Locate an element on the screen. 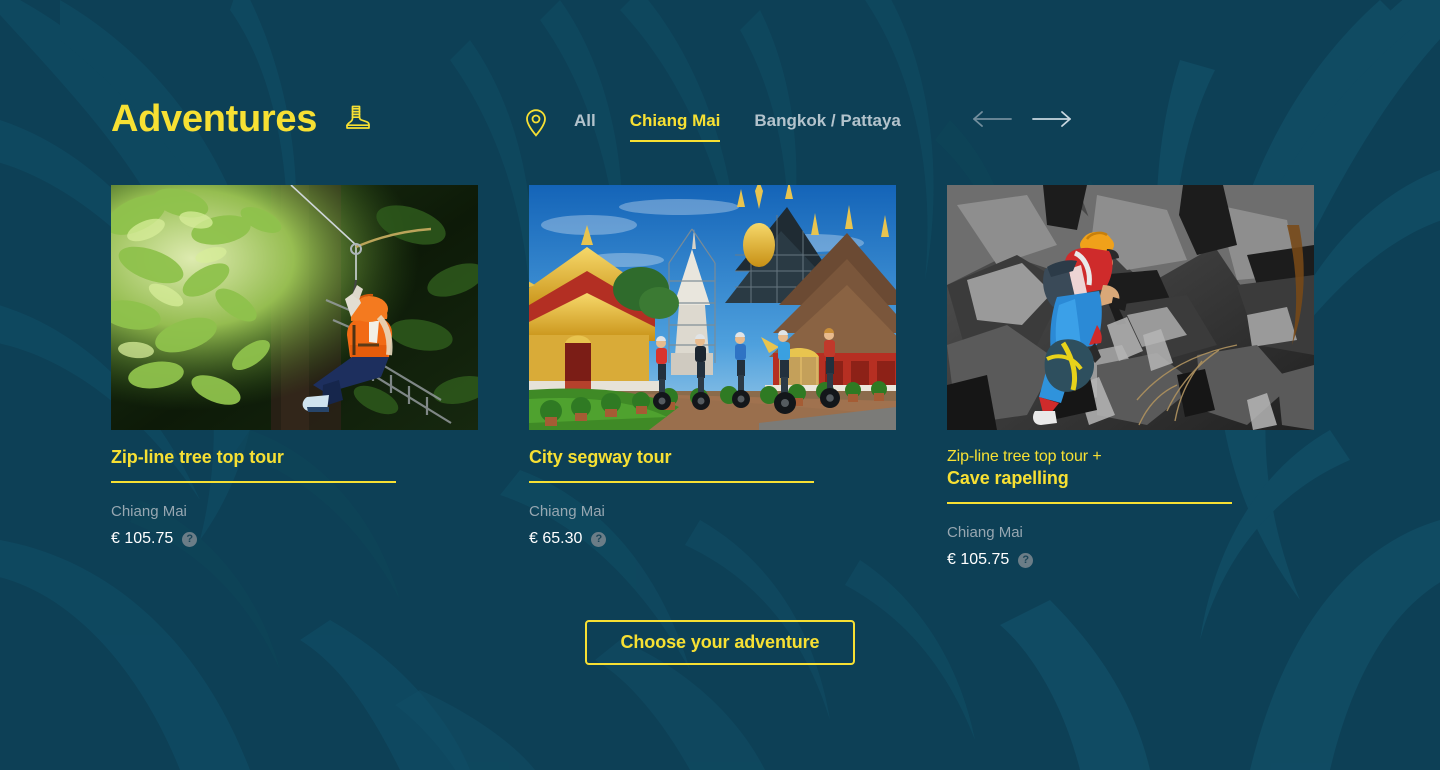  location-filter-nav: All Chiang Mai Bangkok / Pattaya is located at coordinates (712, 125).